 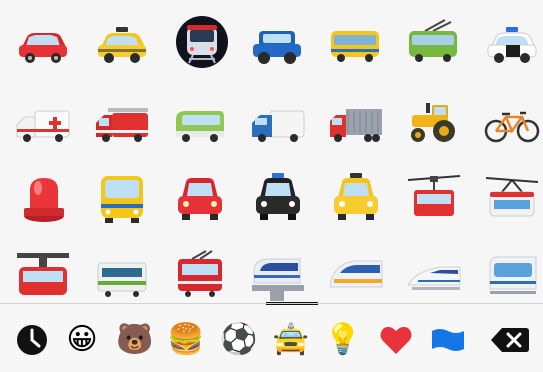 I want to click on category-animals: 🐻, so click(x=135, y=340).